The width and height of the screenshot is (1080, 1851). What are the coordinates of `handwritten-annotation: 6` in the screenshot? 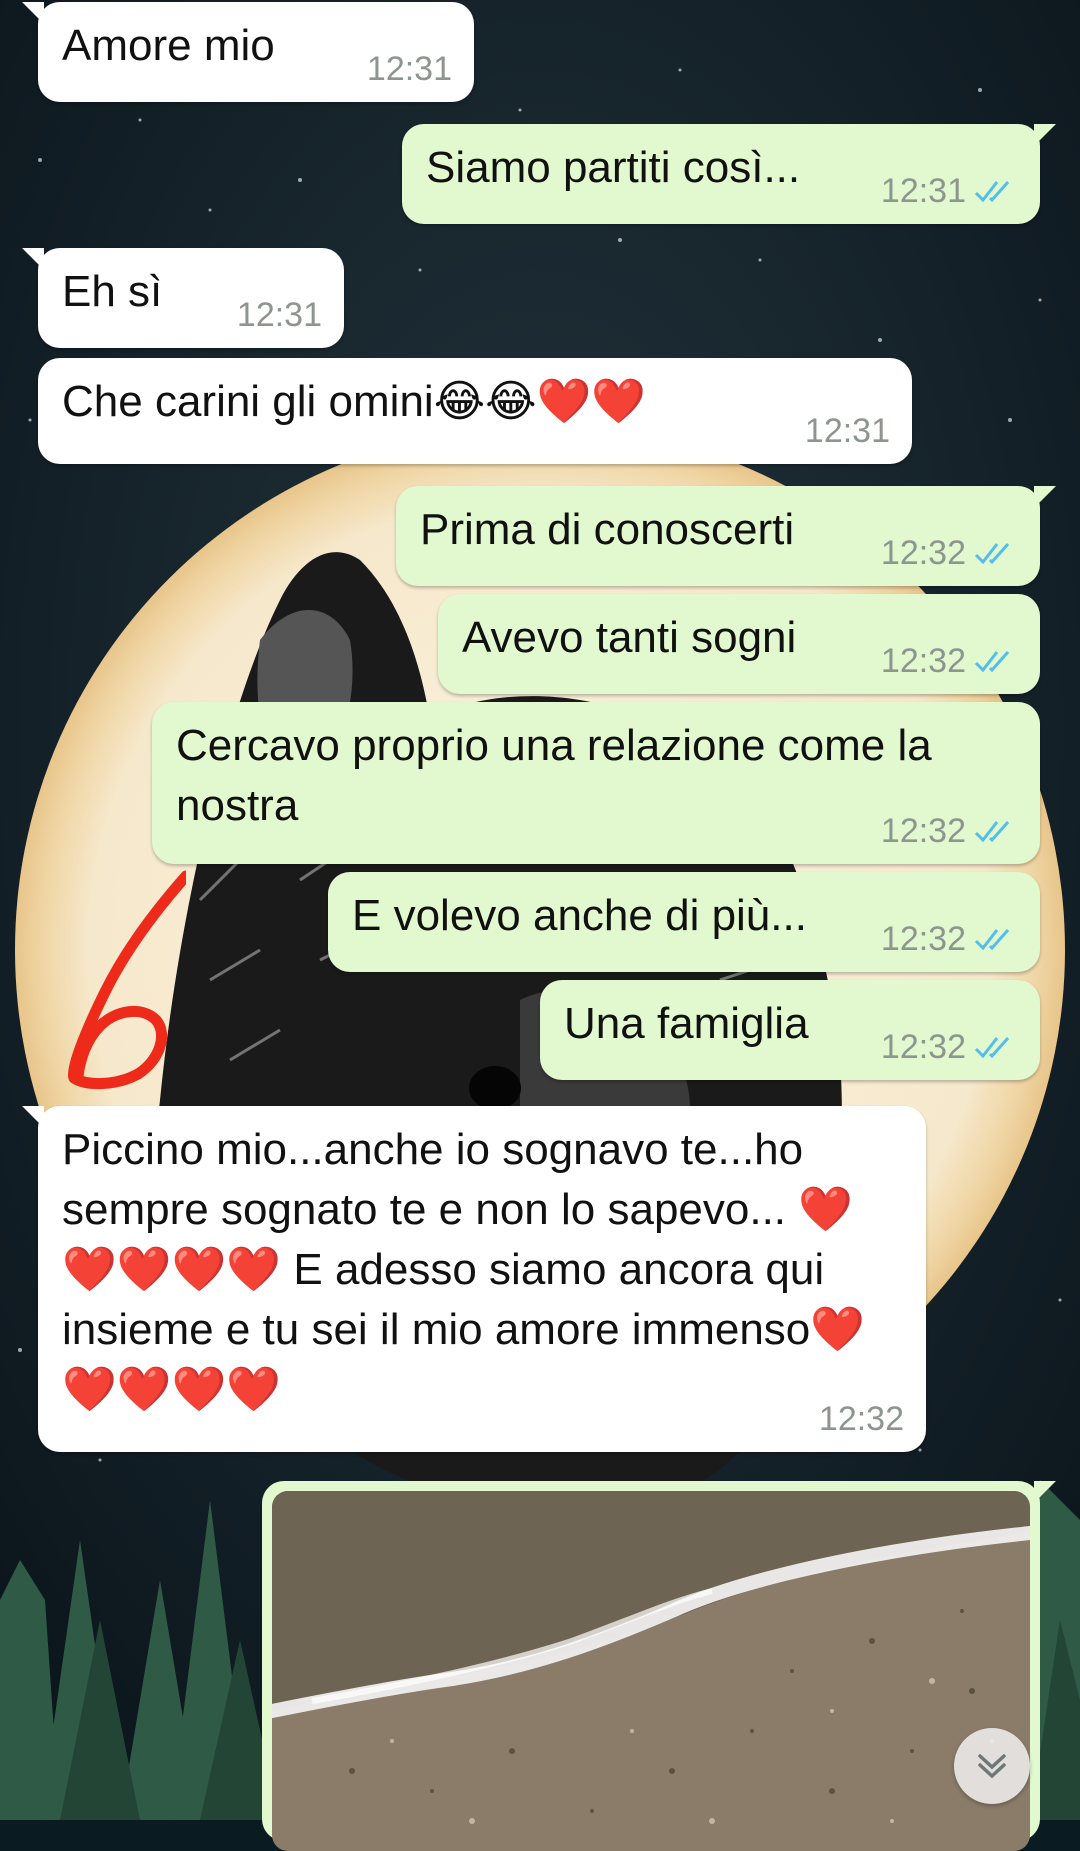 It's located at (121, 980).